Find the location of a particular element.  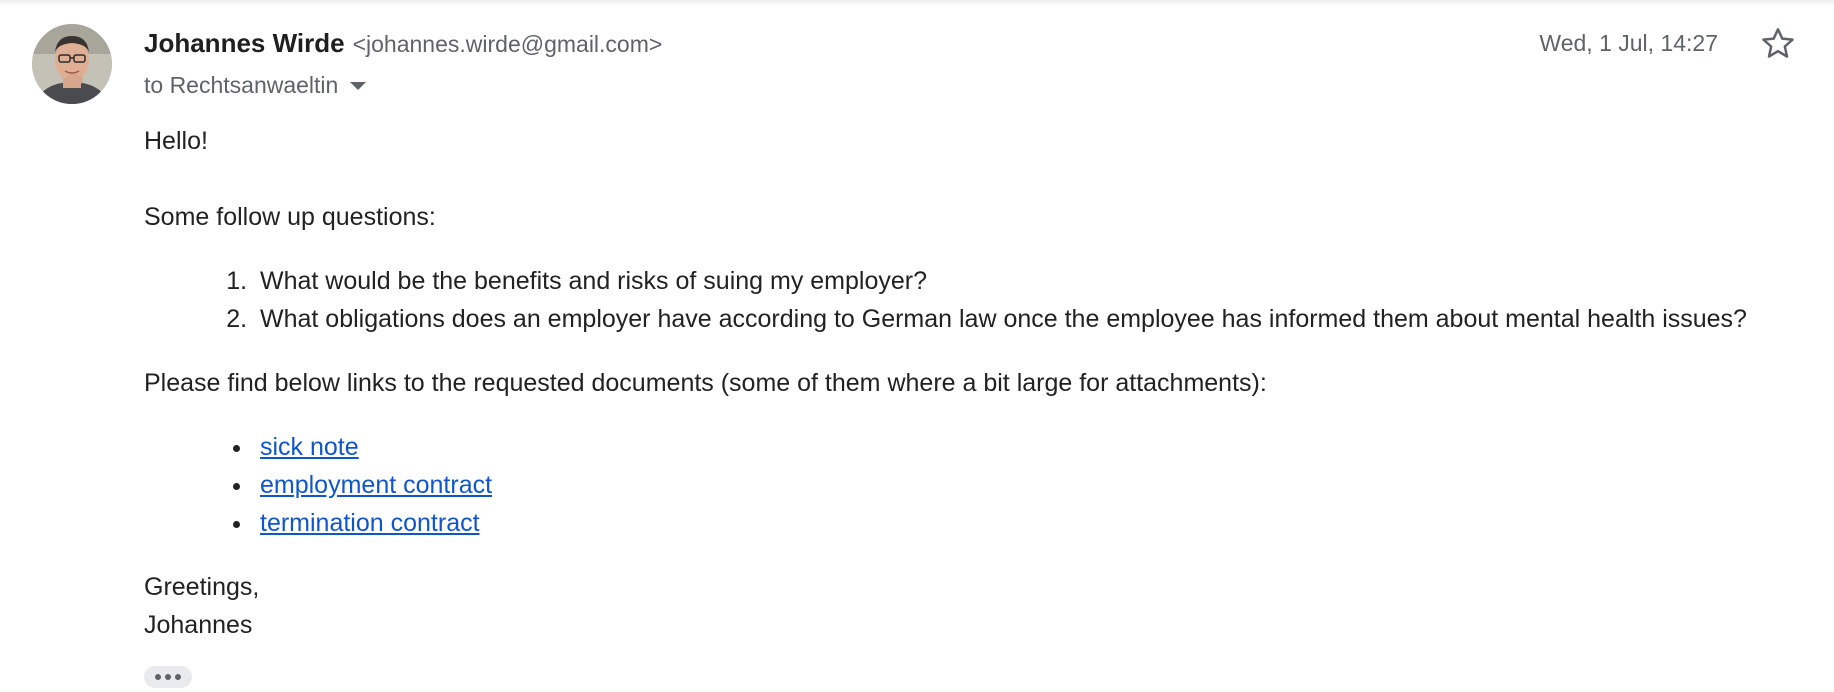

more-horiz-icon is located at coordinates (158, 677).